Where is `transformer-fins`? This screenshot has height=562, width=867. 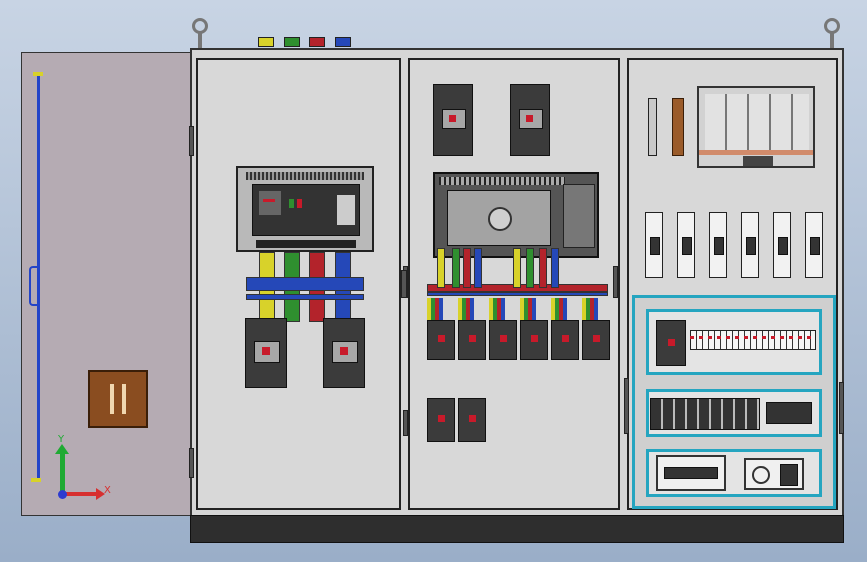 transformer-fins is located at coordinates (757, 122).